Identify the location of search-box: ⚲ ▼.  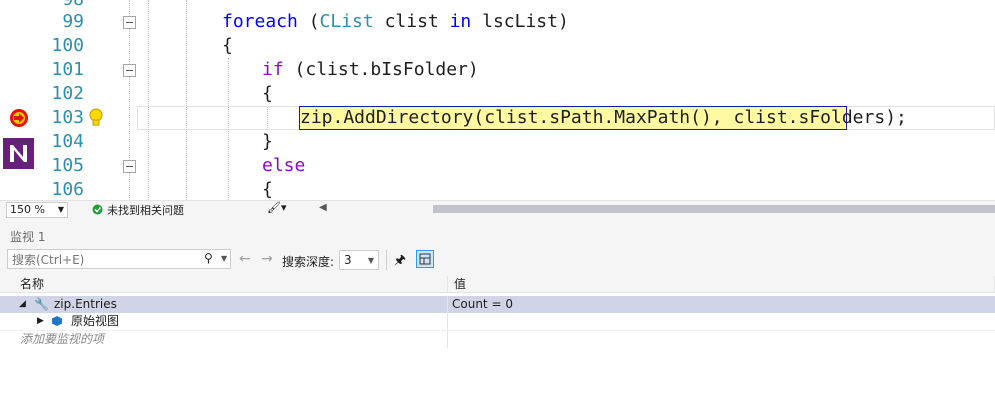
(119, 259).